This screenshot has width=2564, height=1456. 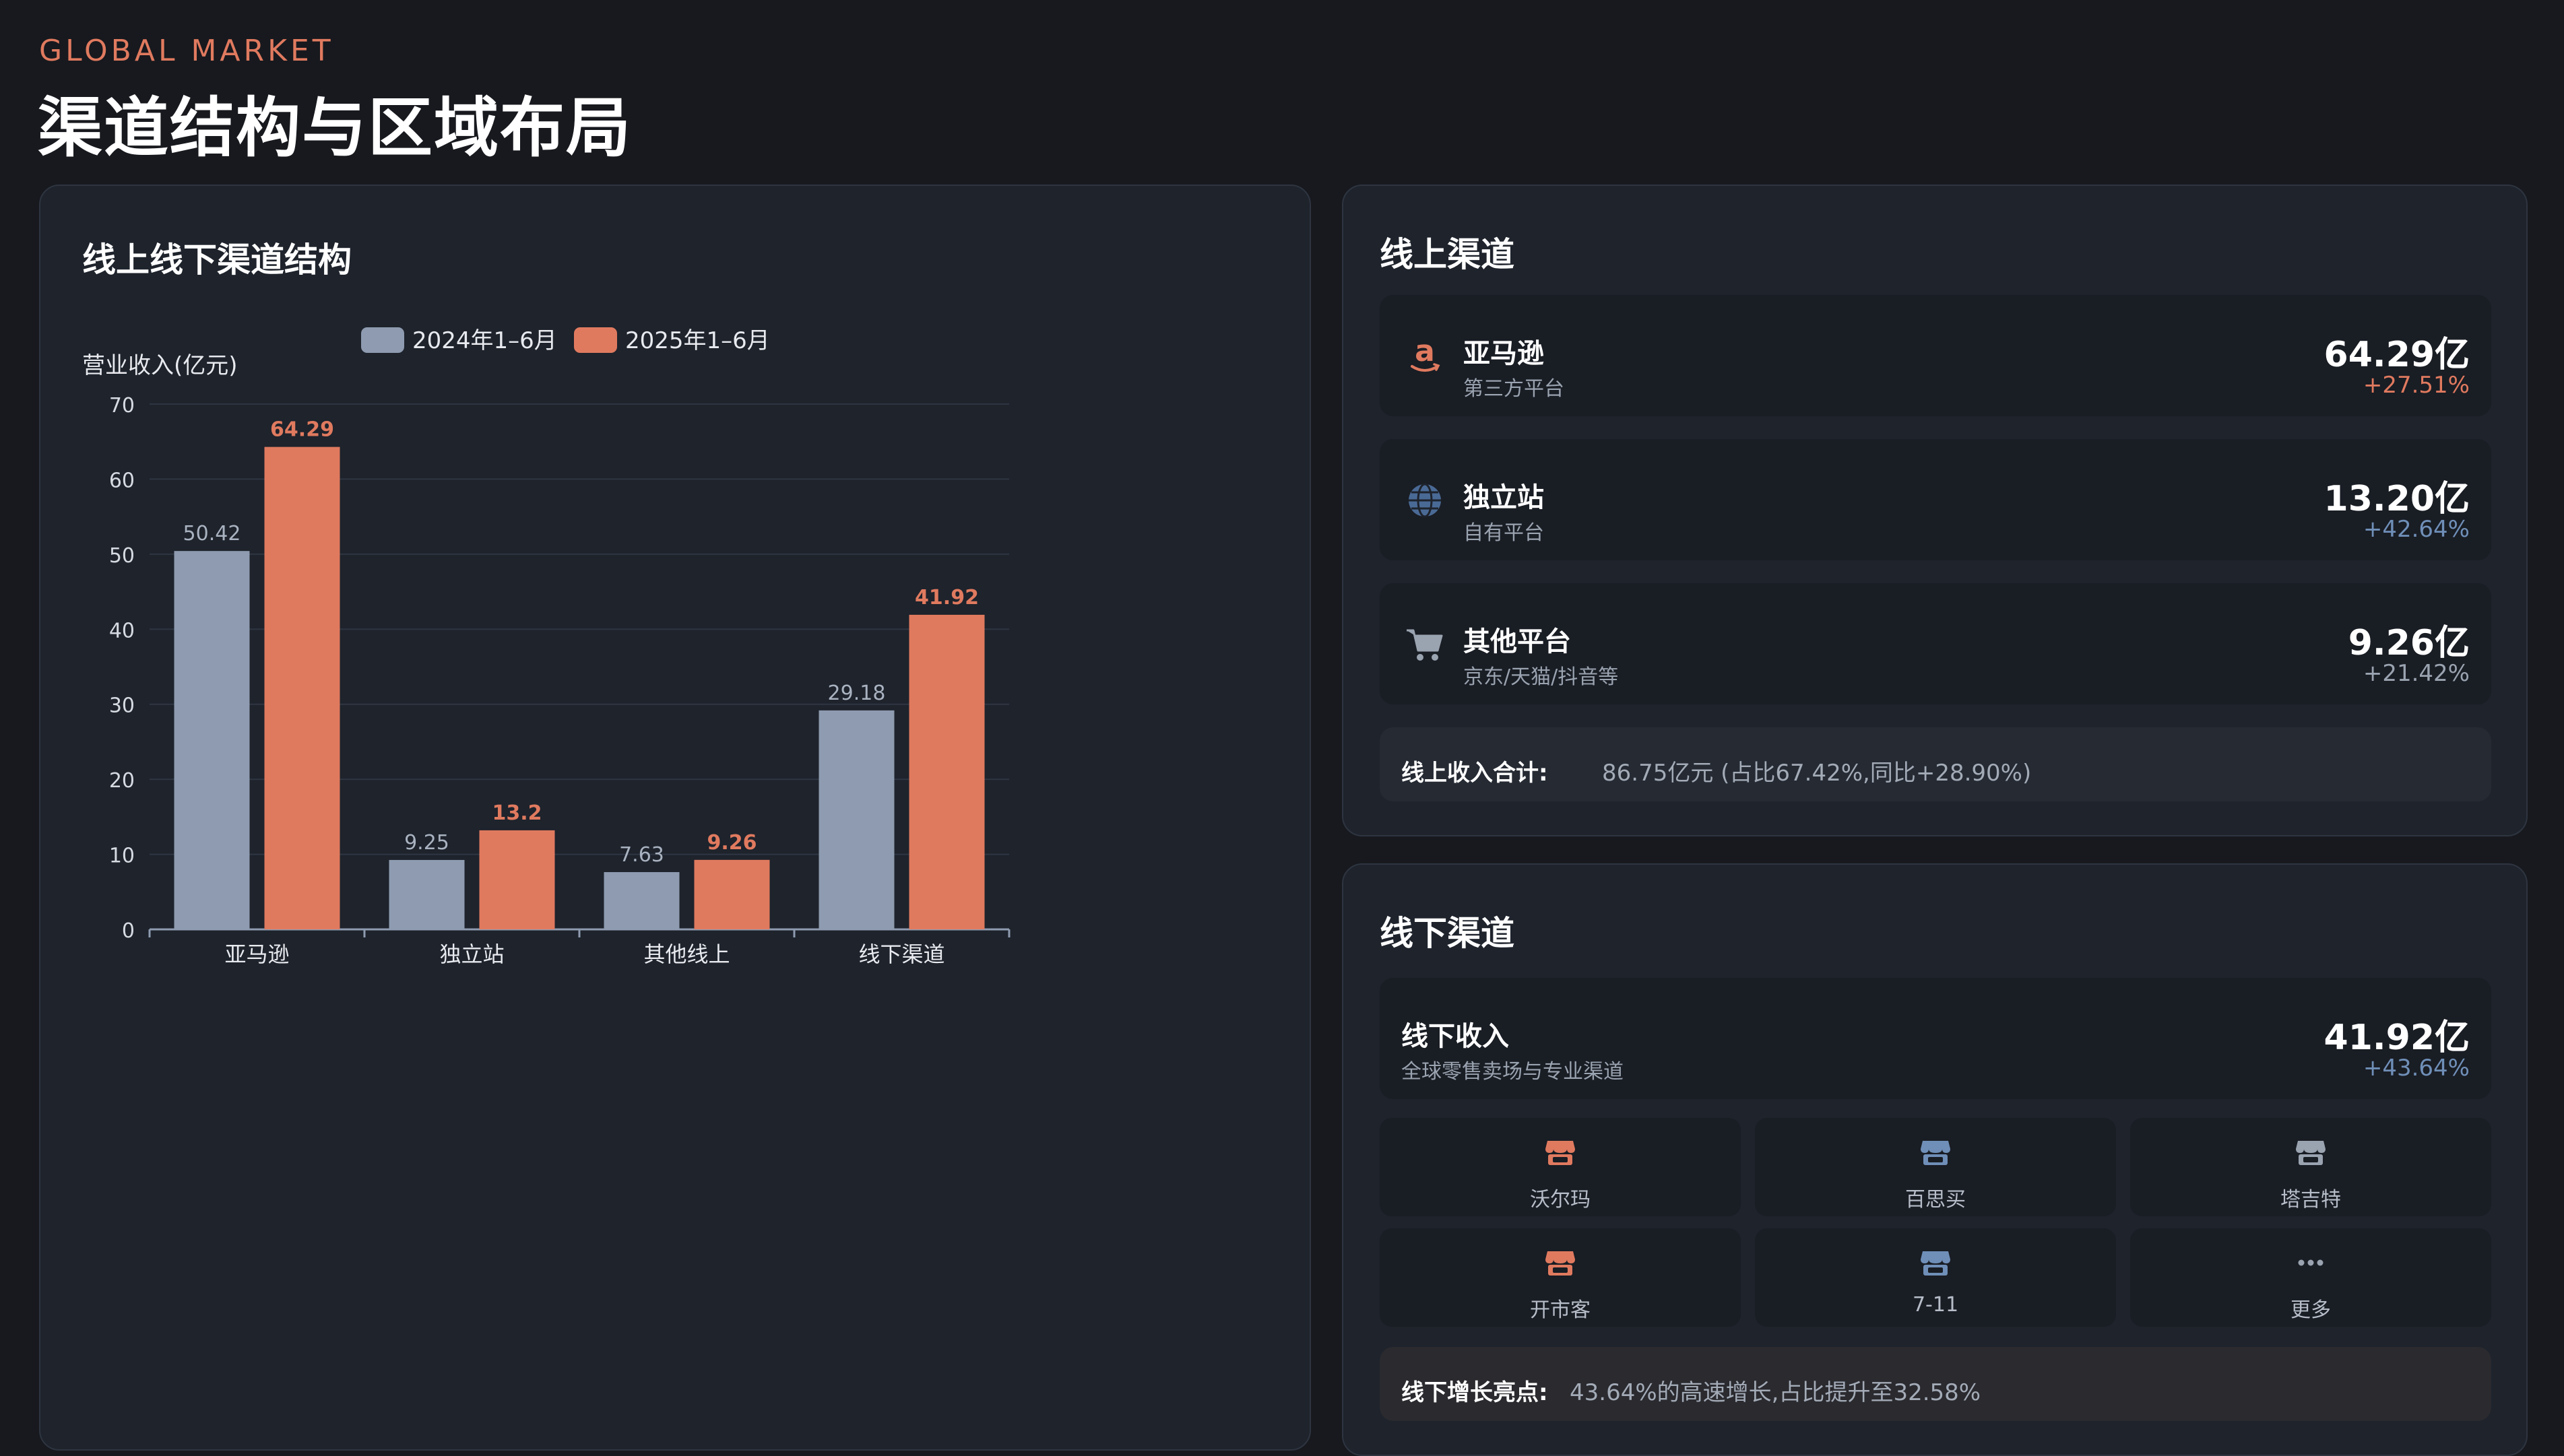 What do you see at coordinates (2416, 529) in the screenshot?
I see `online-item-change: +42.64%` at bounding box center [2416, 529].